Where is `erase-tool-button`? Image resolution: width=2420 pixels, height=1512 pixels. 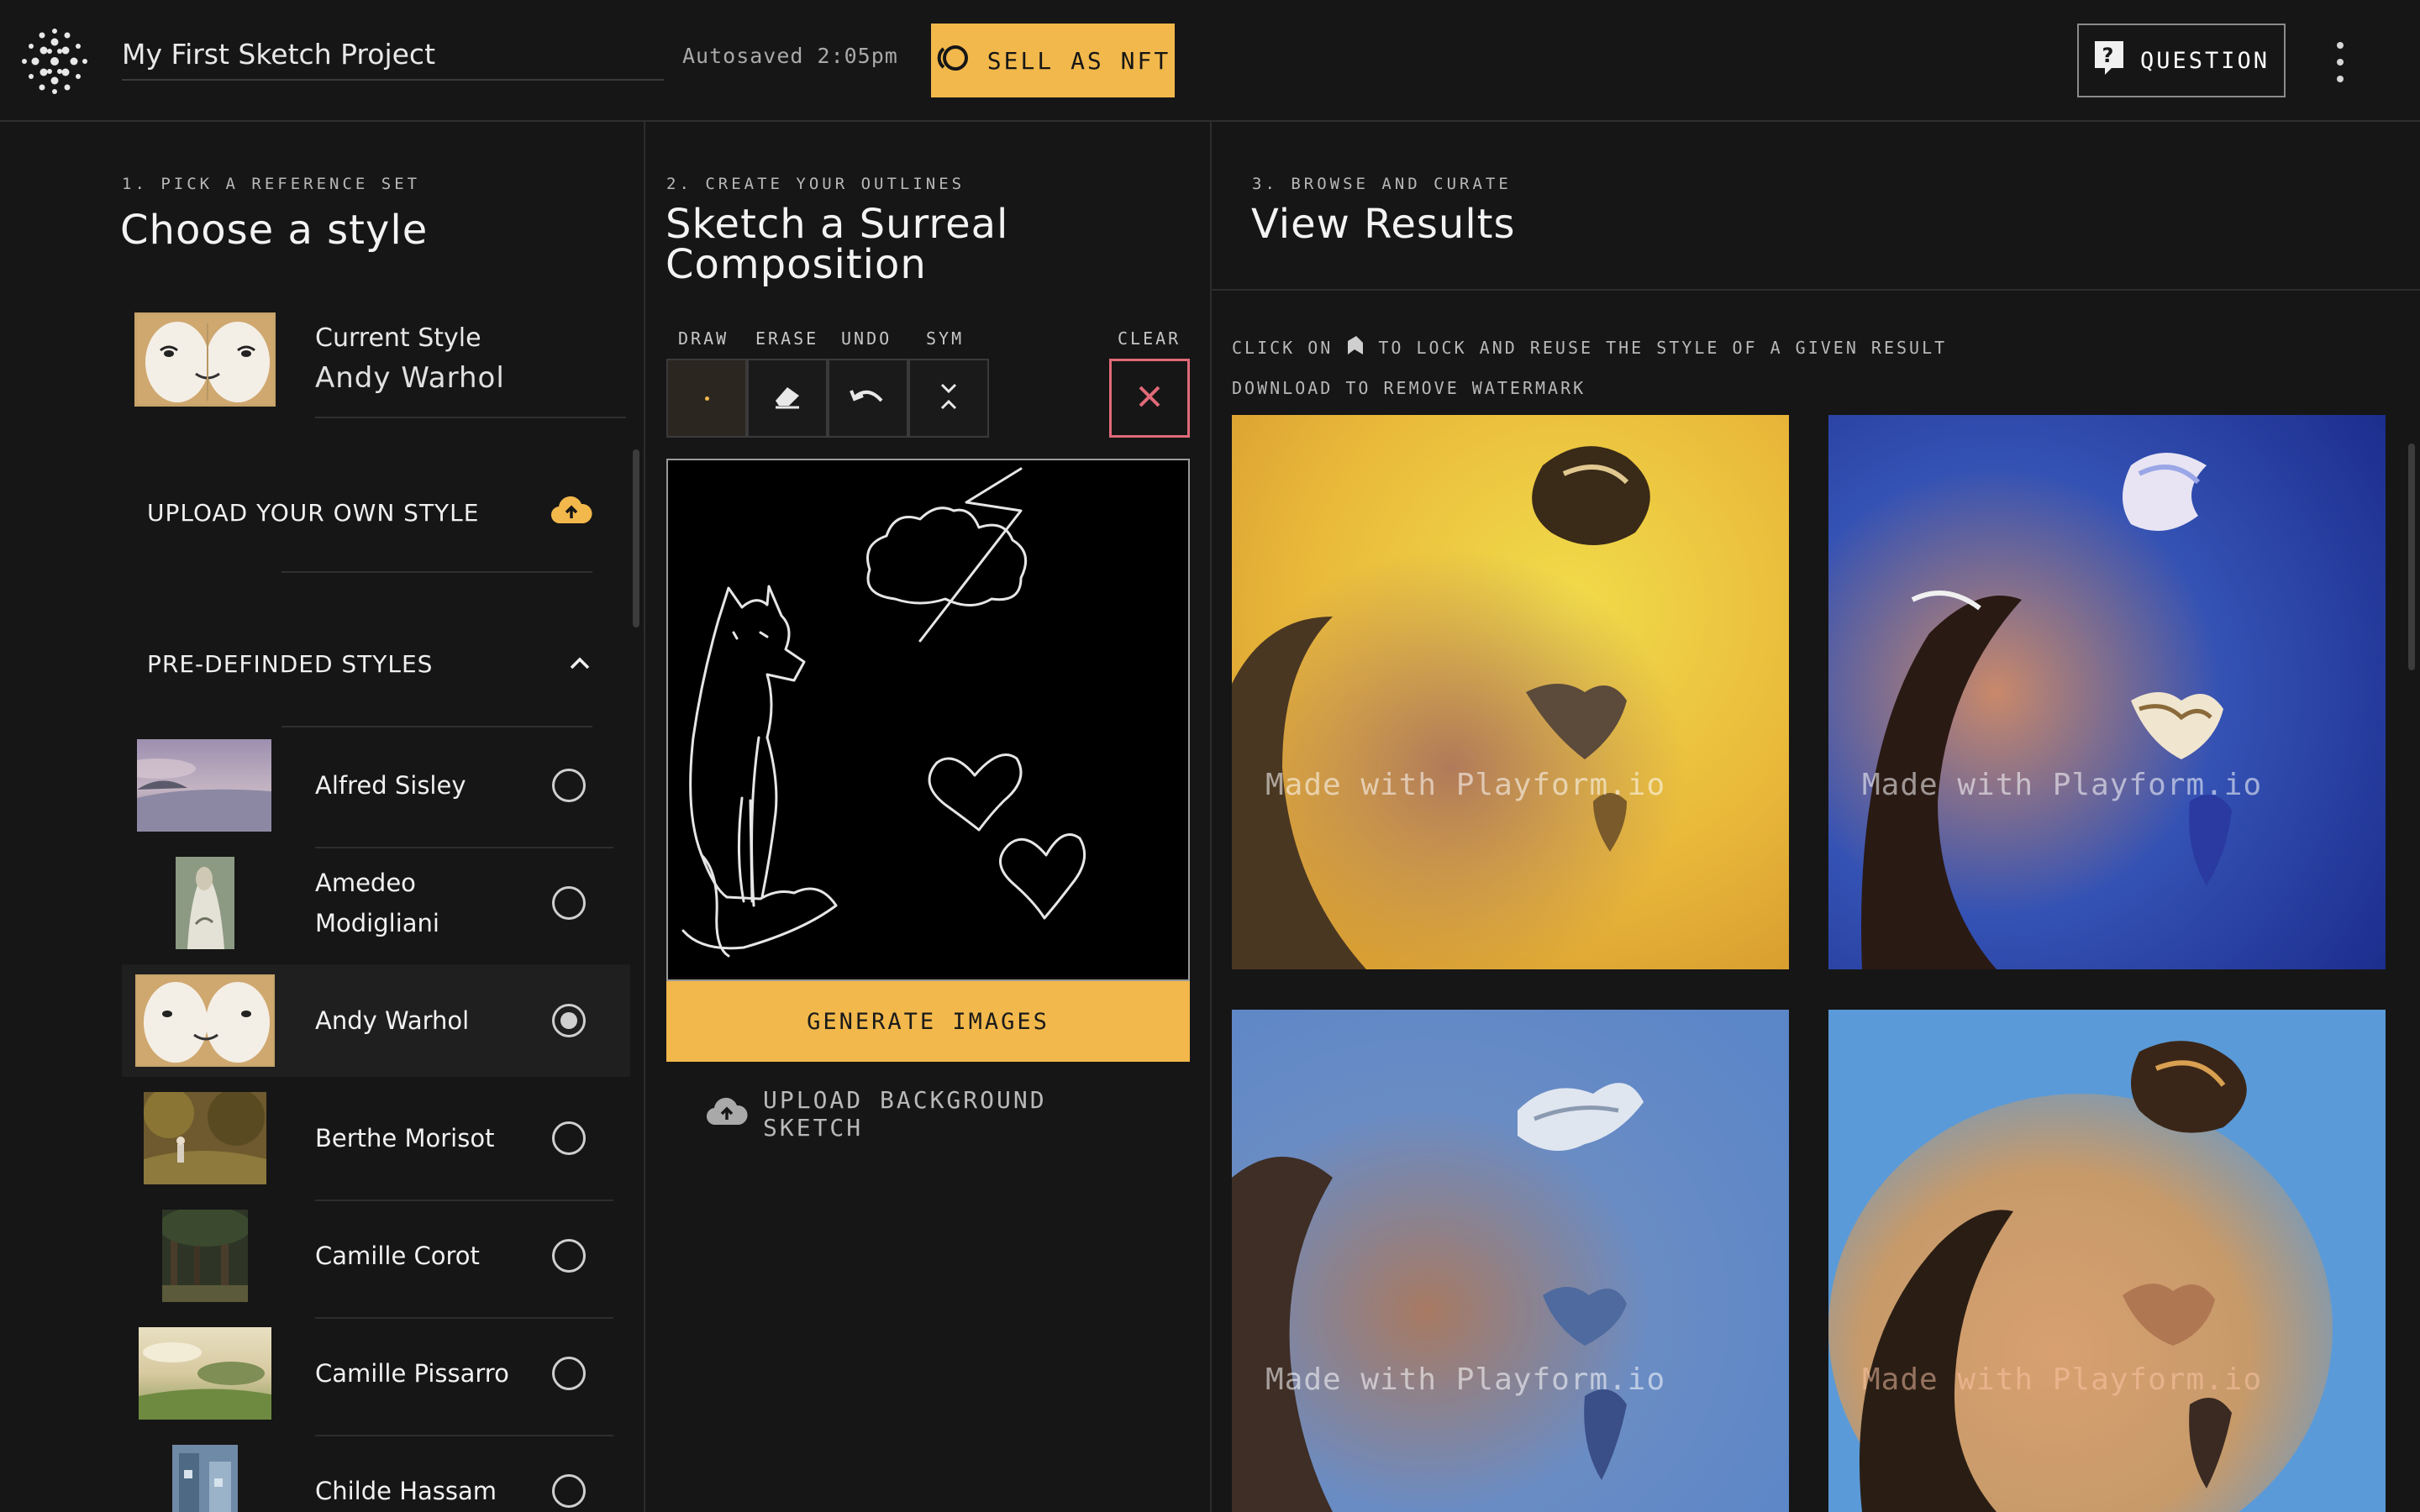 erase-tool-button is located at coordinates (787, 398).